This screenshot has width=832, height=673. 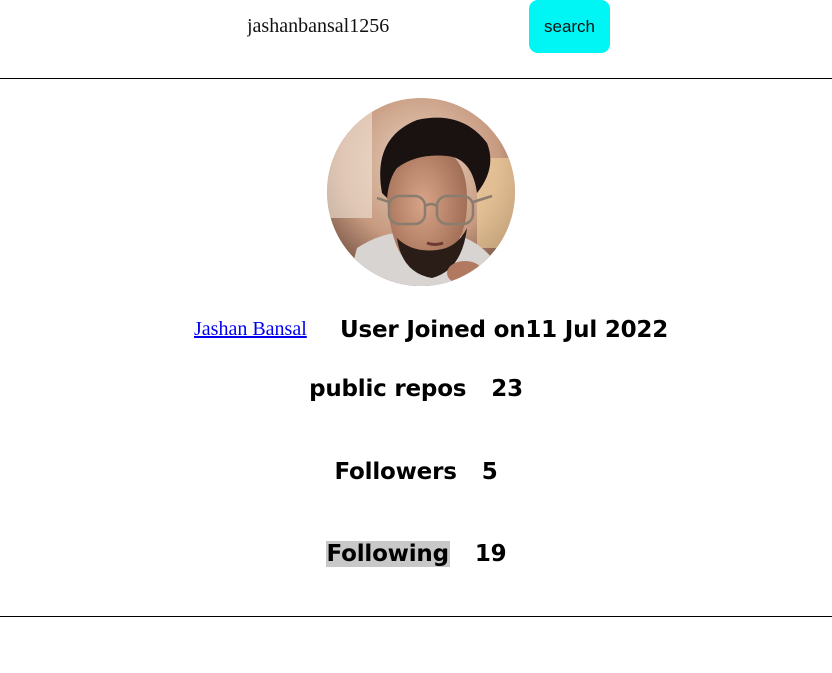 What do you see at coordinates (387, 554) in the screenshot?
I see `following-label: Following` at bounding box center [387, 554].